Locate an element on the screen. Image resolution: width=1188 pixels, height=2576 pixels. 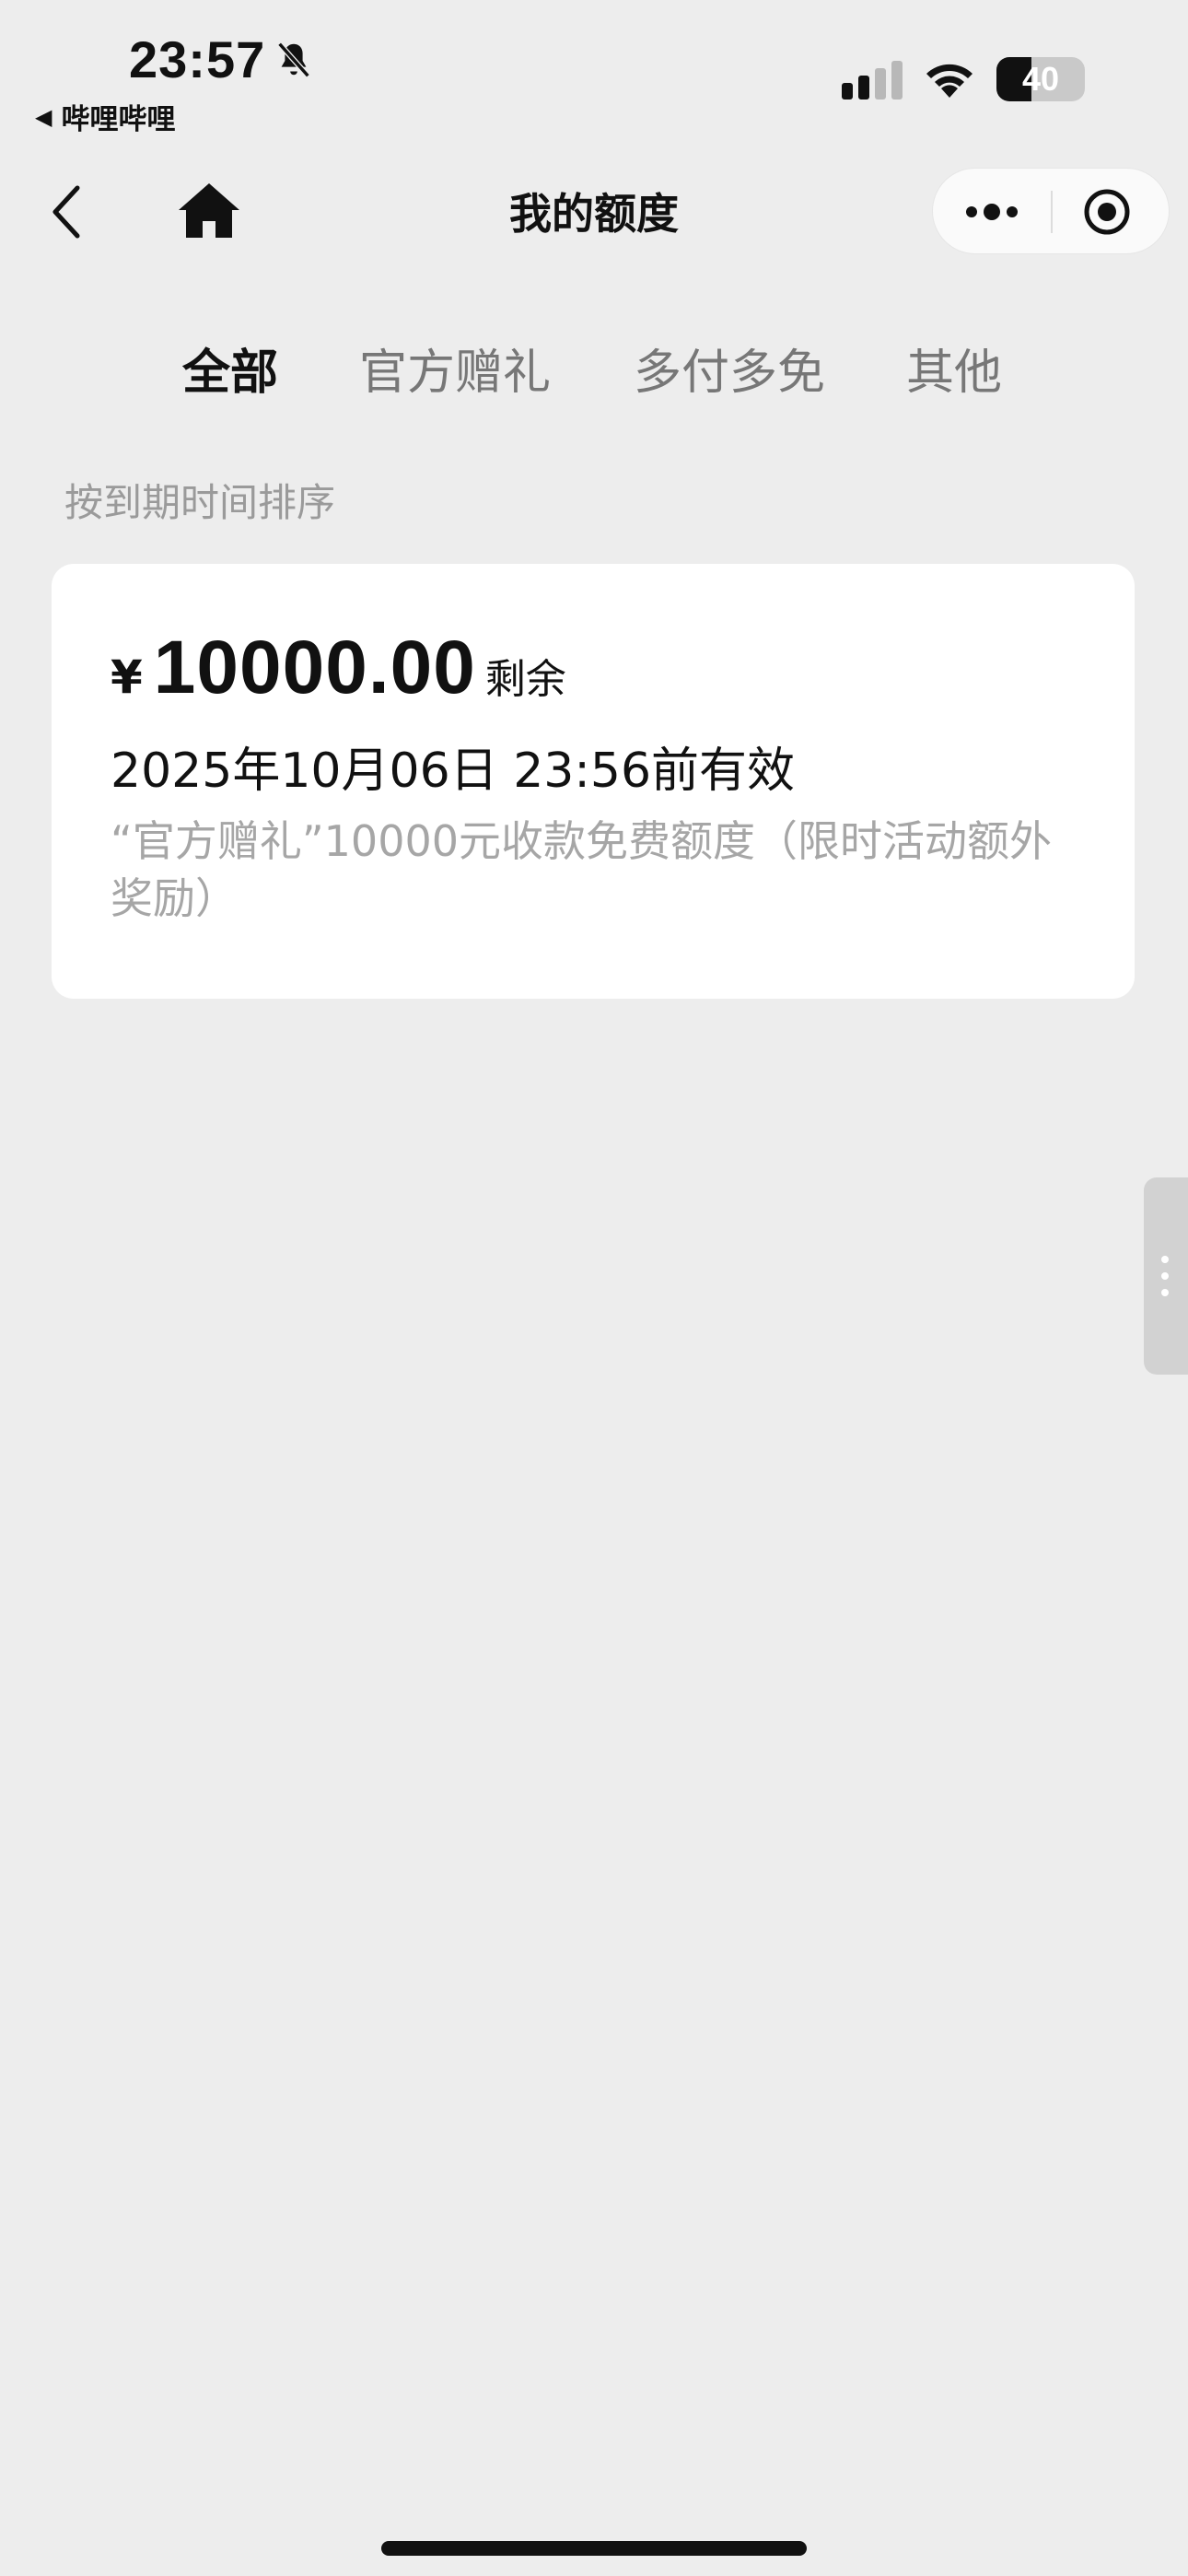
battery-tip is located at coordinates (1081, 79).